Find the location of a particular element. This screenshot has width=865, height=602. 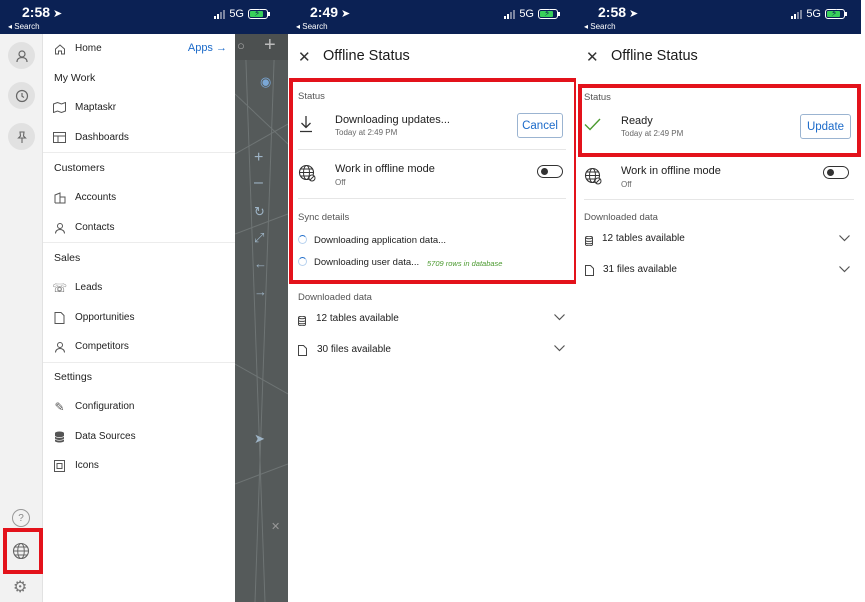

section-settings: Settings is located at coordinates (73, 377).